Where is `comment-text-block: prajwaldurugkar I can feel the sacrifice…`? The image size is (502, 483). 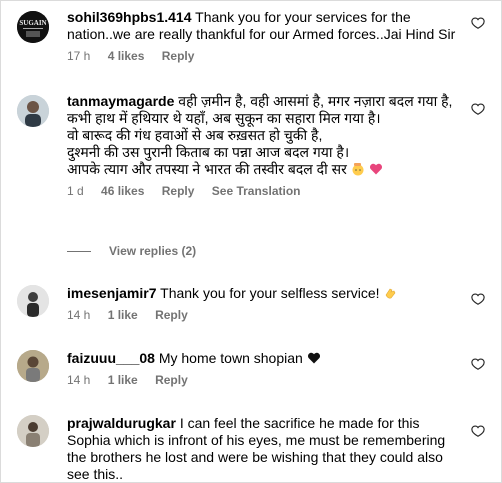
comment-text-block: prajwaldurugkar I can feel the sacrifice… is located at coordinates (263, 448).